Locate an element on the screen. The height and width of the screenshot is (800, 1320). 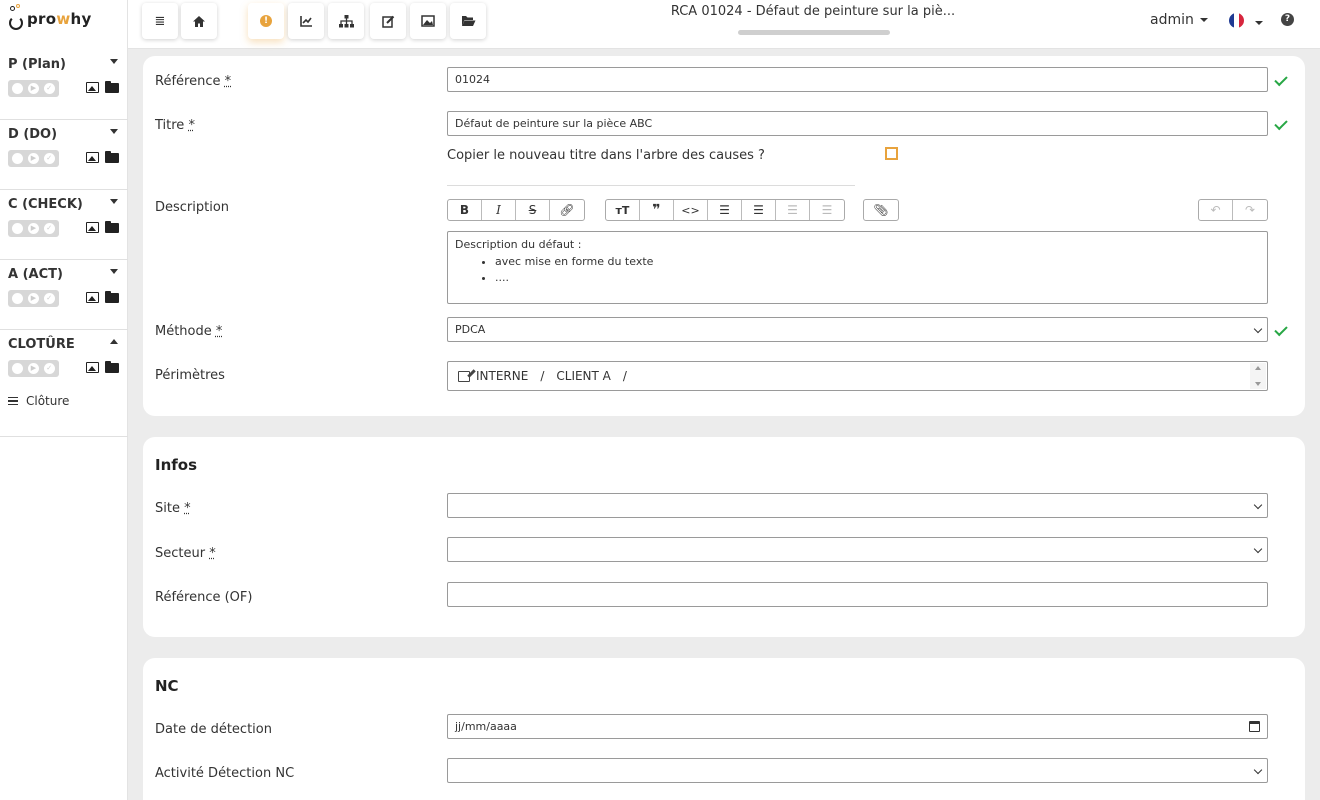
logo-mark-icon is located at coordinates (16, 18).